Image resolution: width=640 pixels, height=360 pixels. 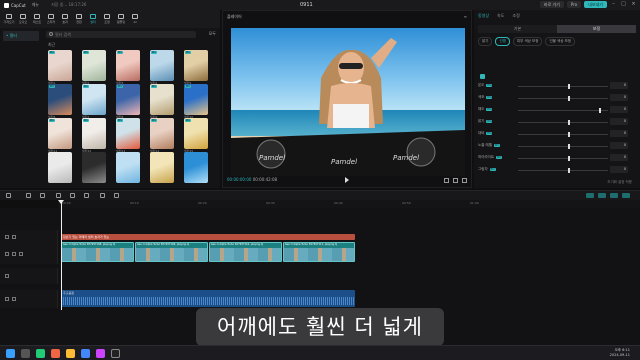 I want to click on ratio-icon, so click(x=455, y=180).